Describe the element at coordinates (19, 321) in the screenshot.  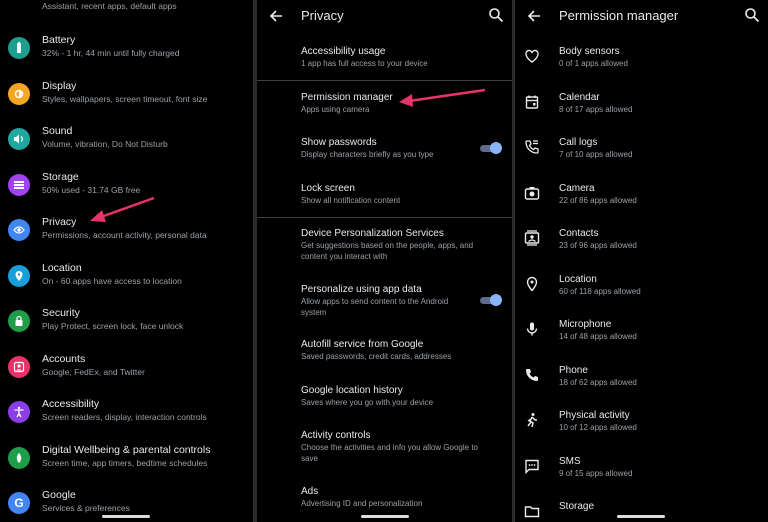
I see `lock-icon` at that location.